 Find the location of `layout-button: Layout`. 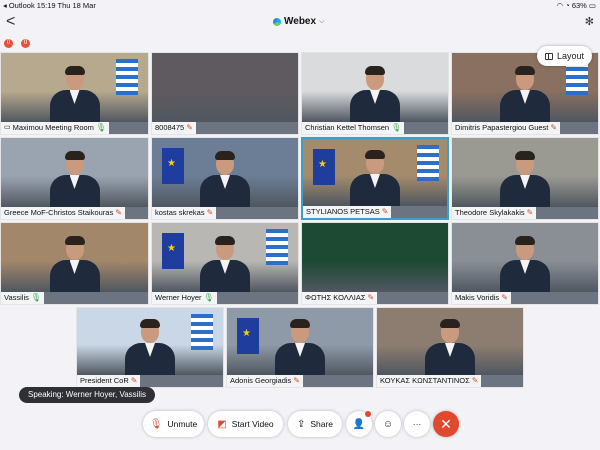

layout-button: Layout is located at coordinates (564, 56).